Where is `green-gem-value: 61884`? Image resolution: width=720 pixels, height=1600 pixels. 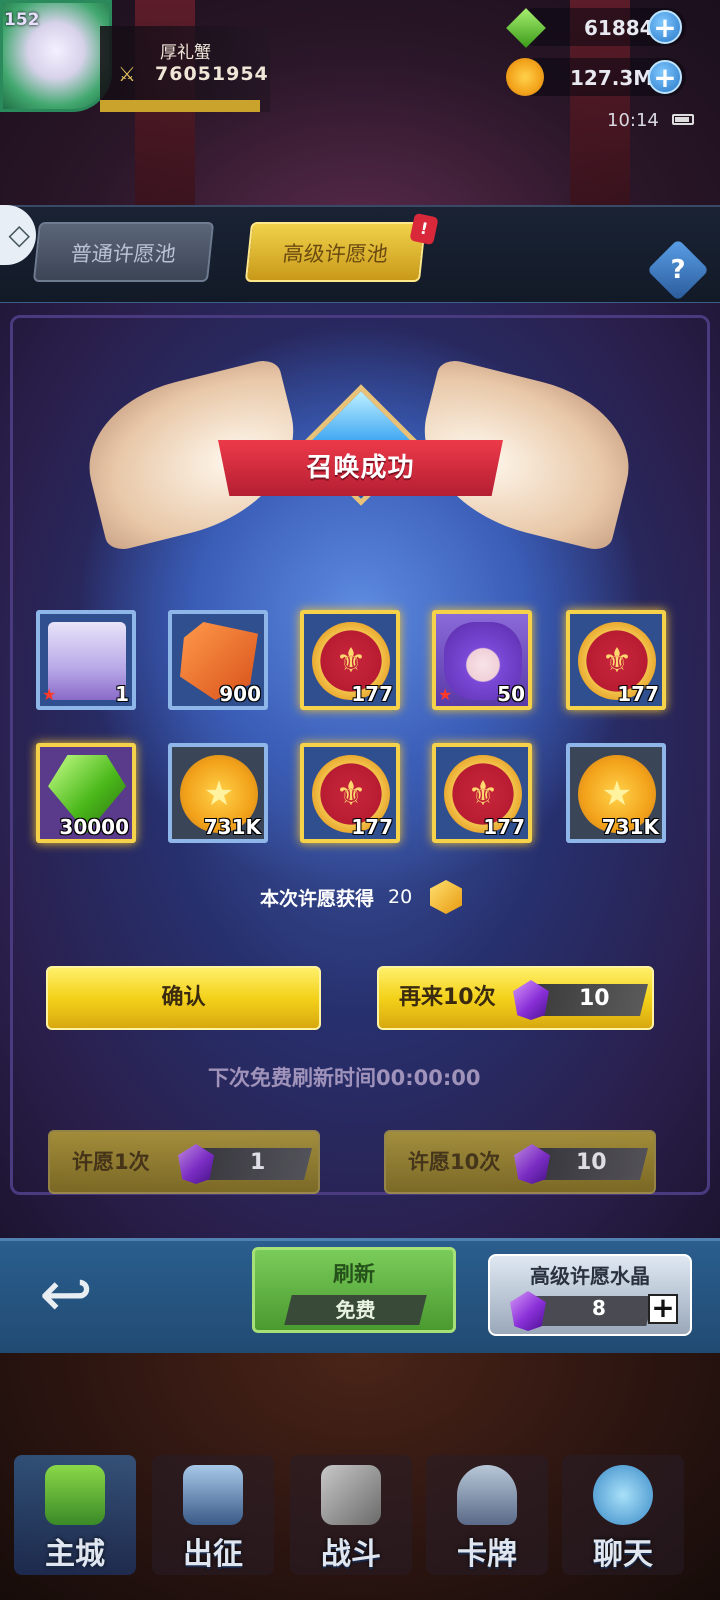 green-gem-value: 61884 is located at coordinates (619, 28).